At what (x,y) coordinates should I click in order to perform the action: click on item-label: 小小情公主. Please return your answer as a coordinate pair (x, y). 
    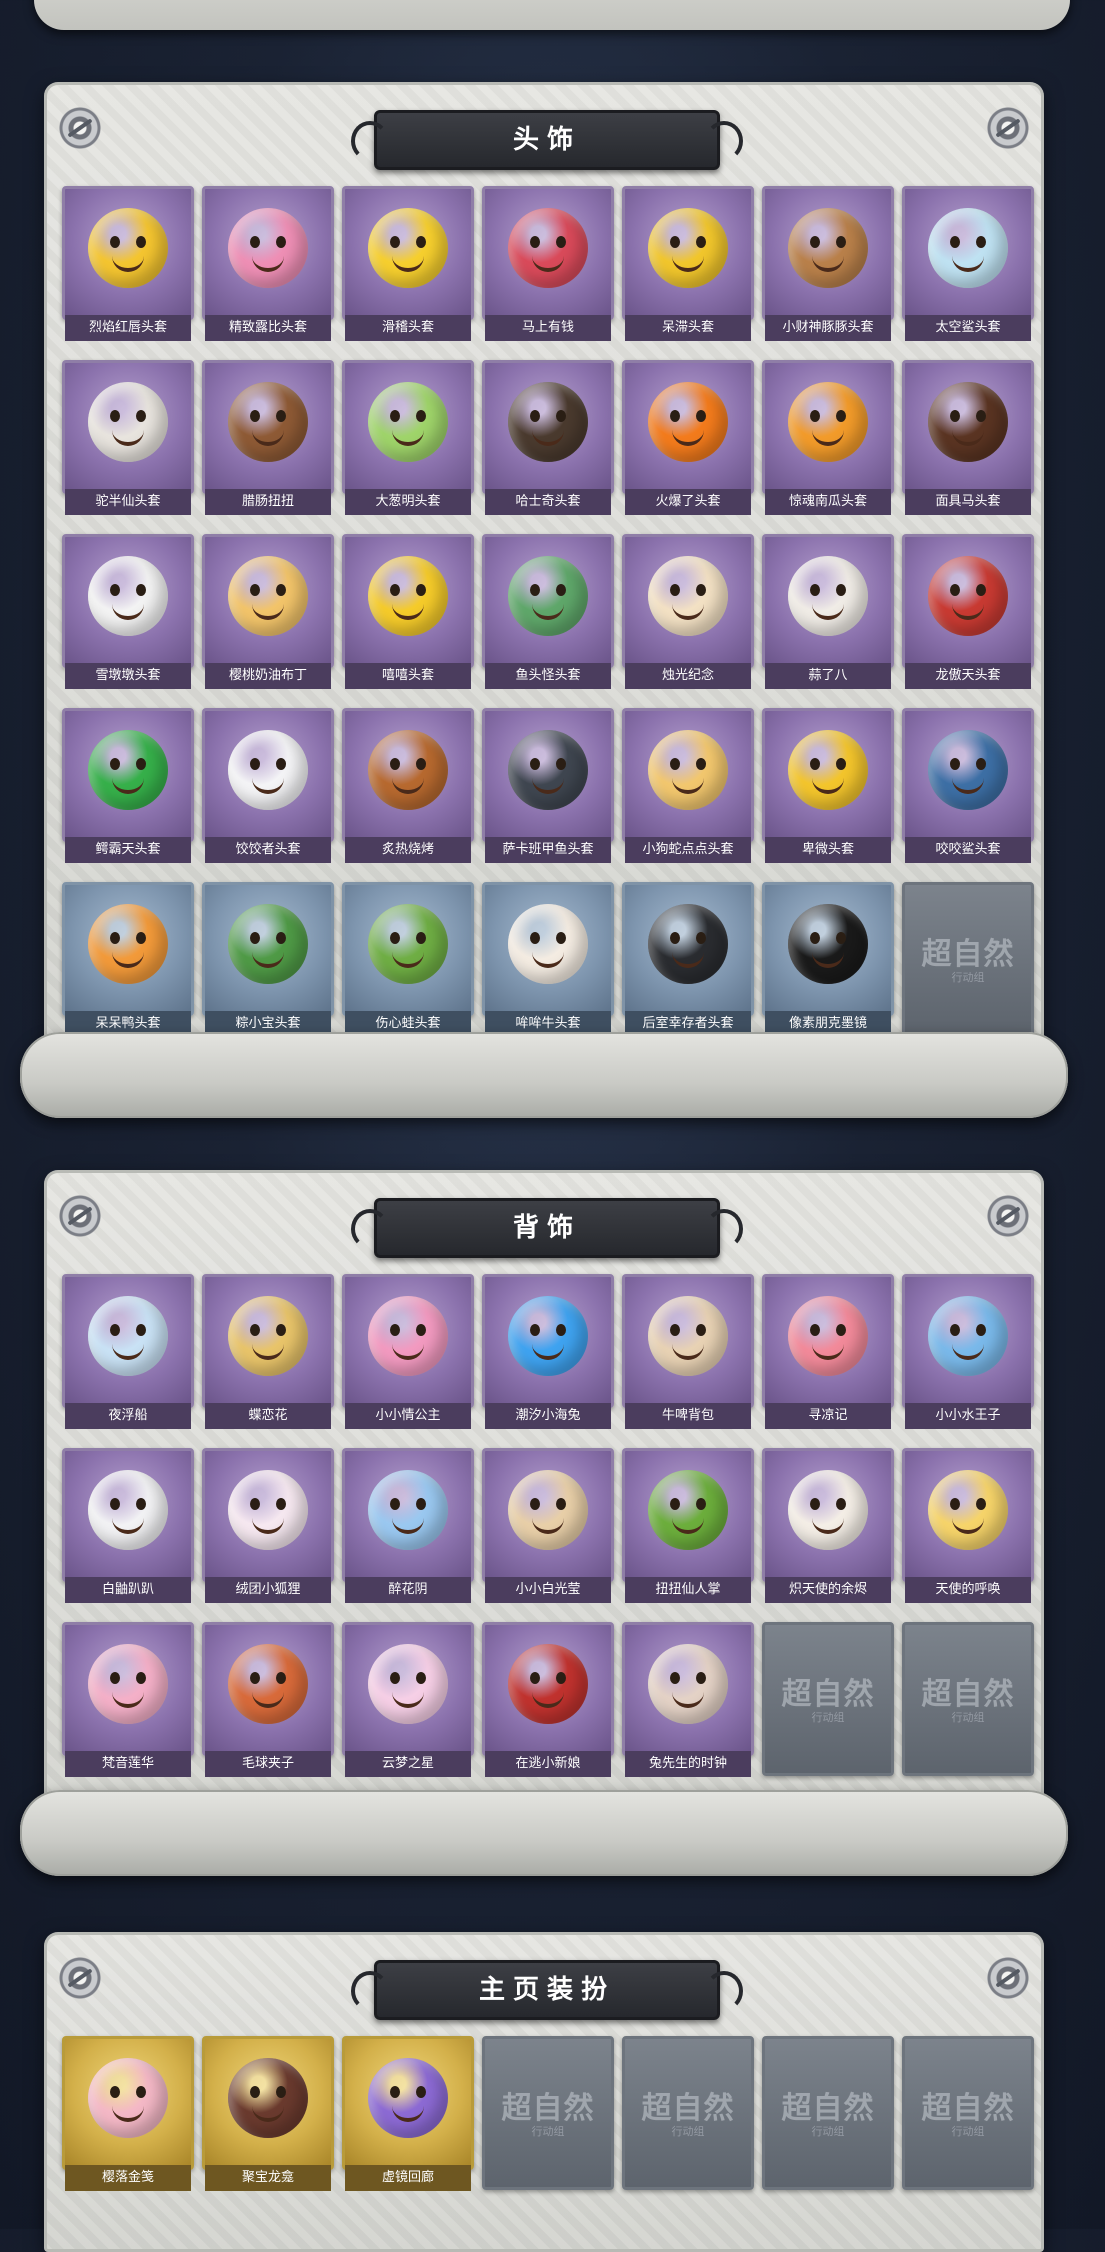
    Looking at the image, I should click on (408, 1416).